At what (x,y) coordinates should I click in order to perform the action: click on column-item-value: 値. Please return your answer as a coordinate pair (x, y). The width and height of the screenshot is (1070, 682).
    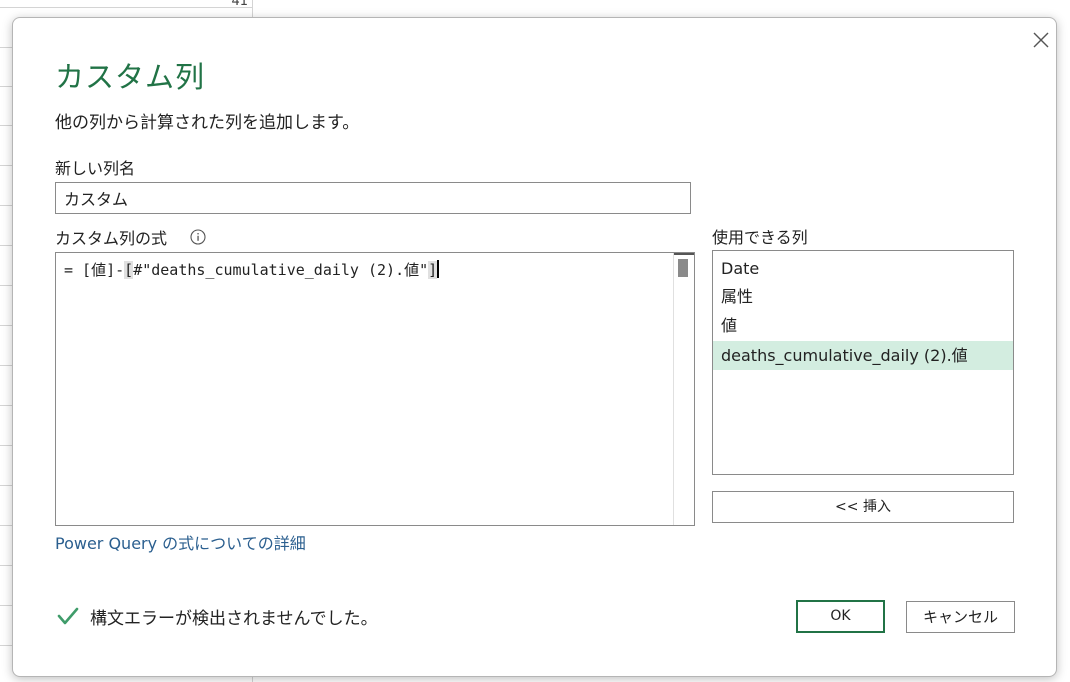
    Looking at the image, I should click on (863, 325).